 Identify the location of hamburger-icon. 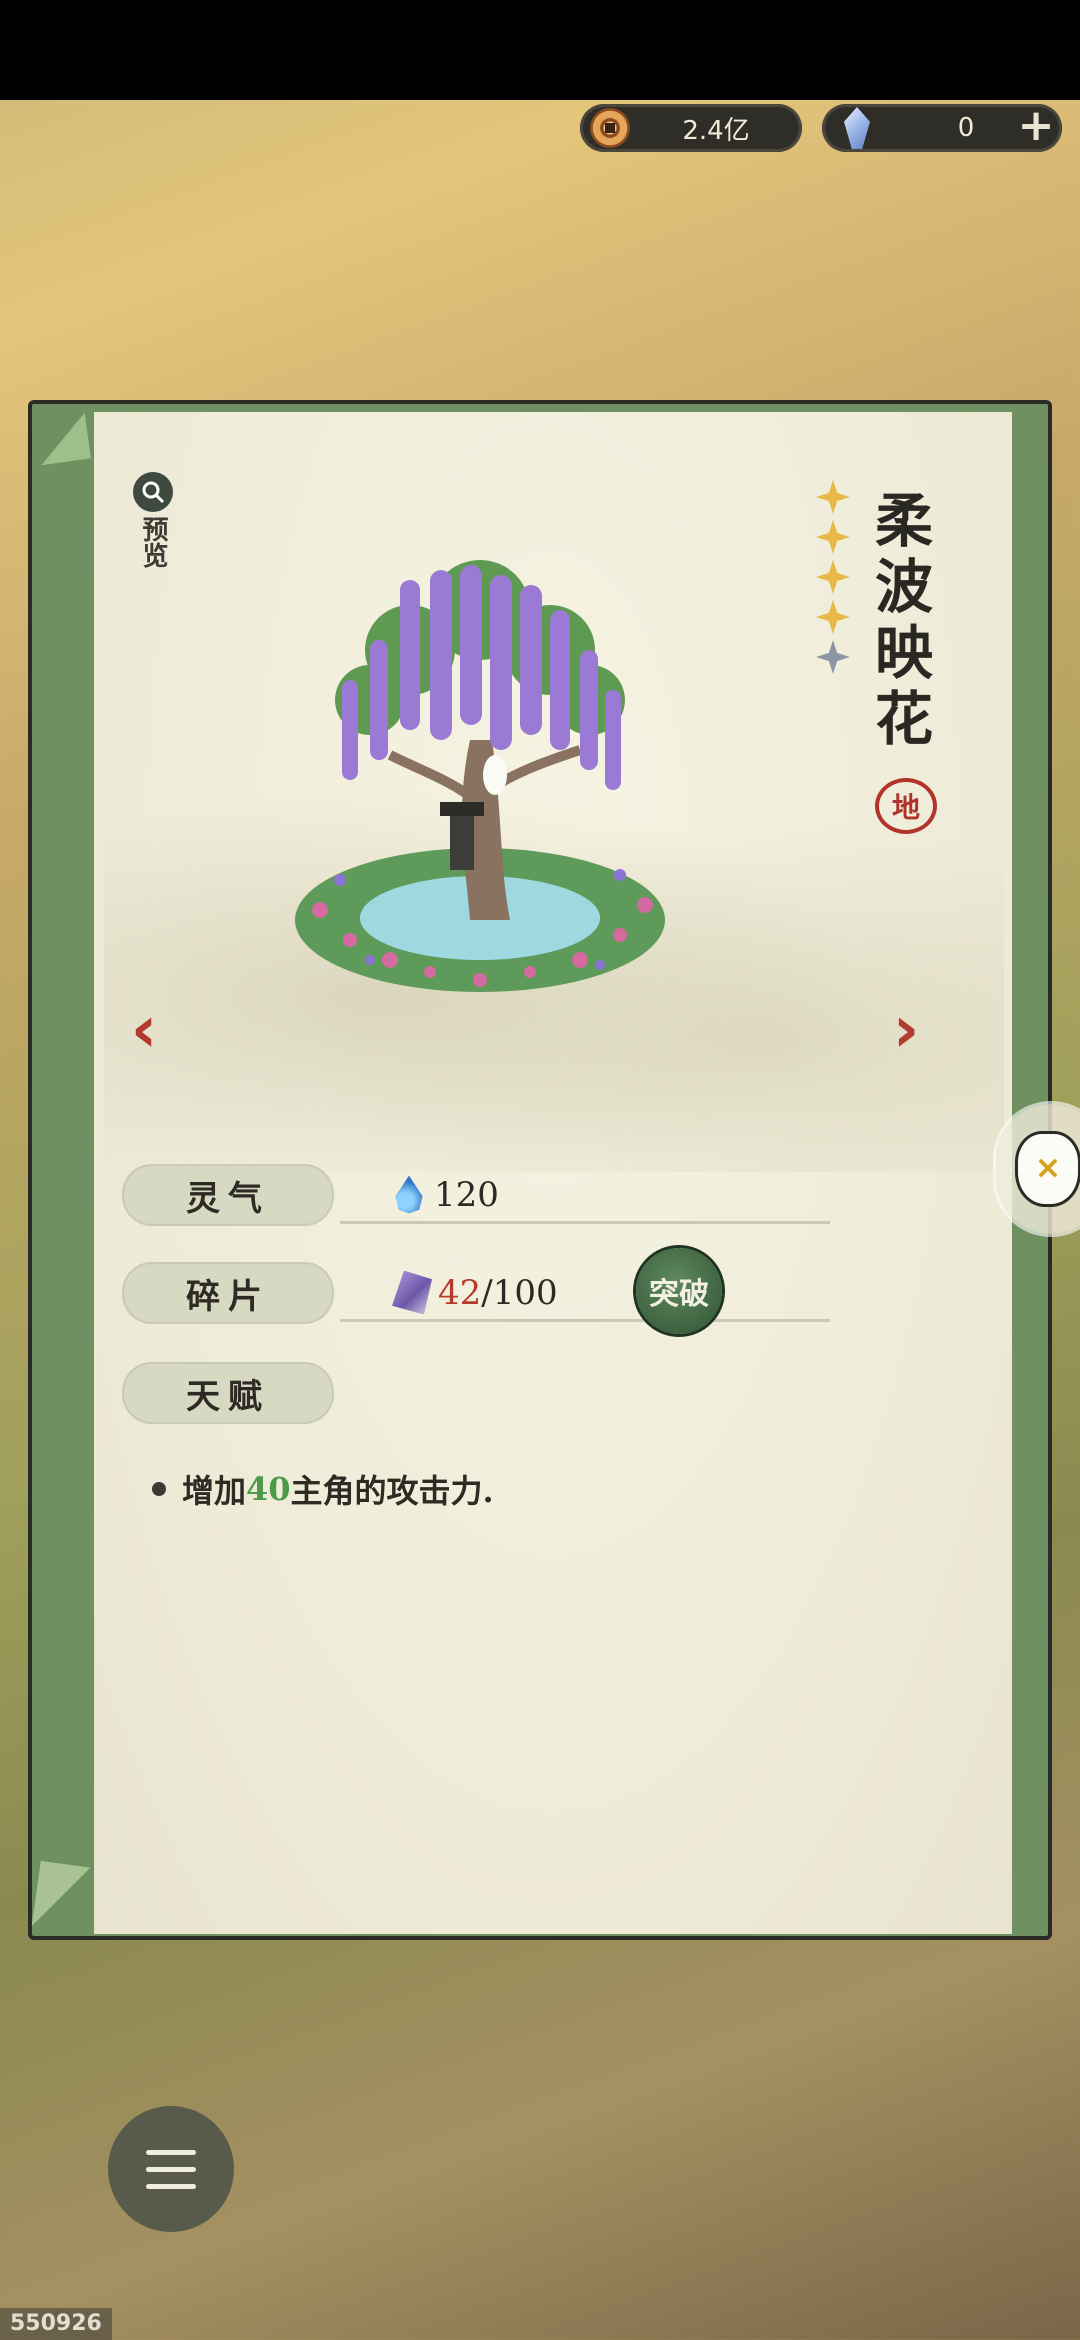
(171, 2152).